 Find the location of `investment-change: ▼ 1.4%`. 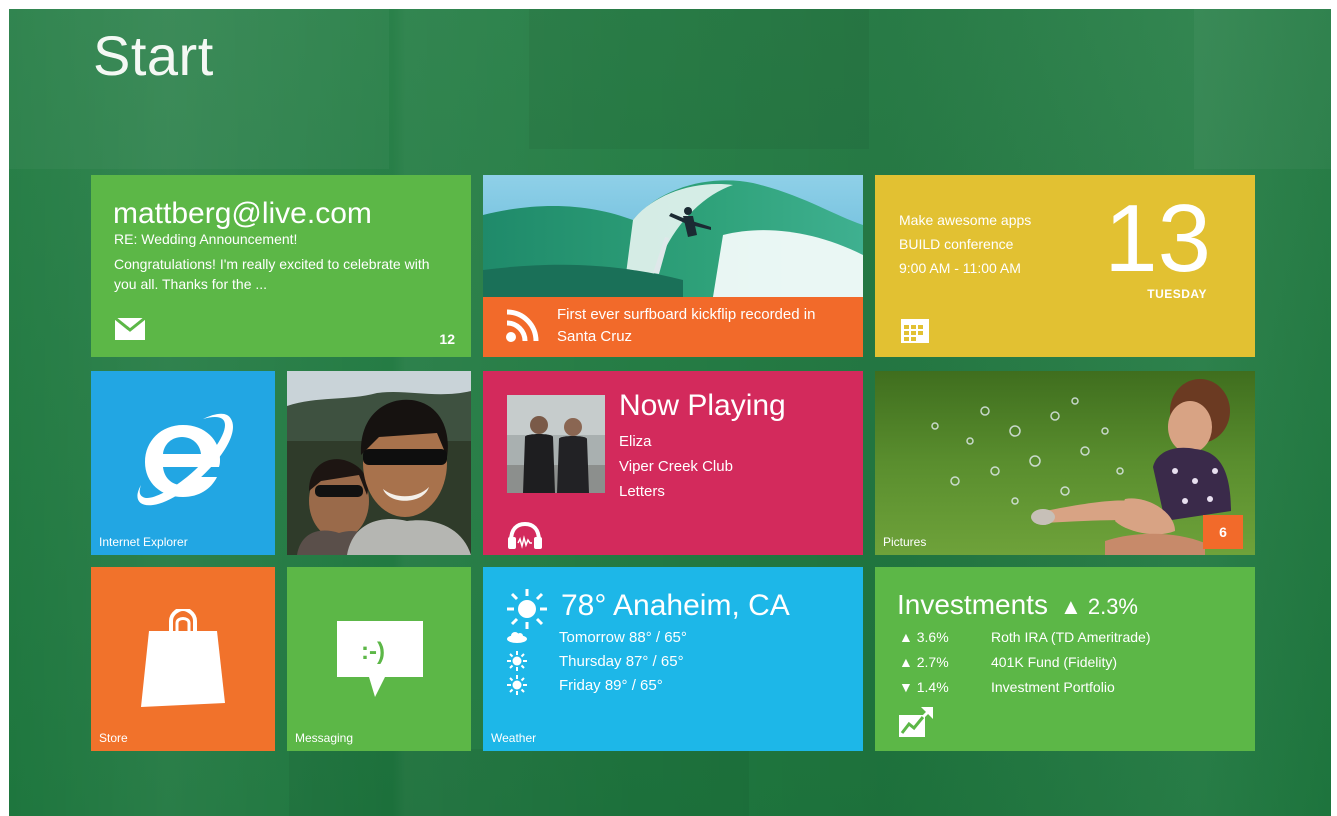

investment-change: ▼ 1.4% is located at coordinates (924, 687).